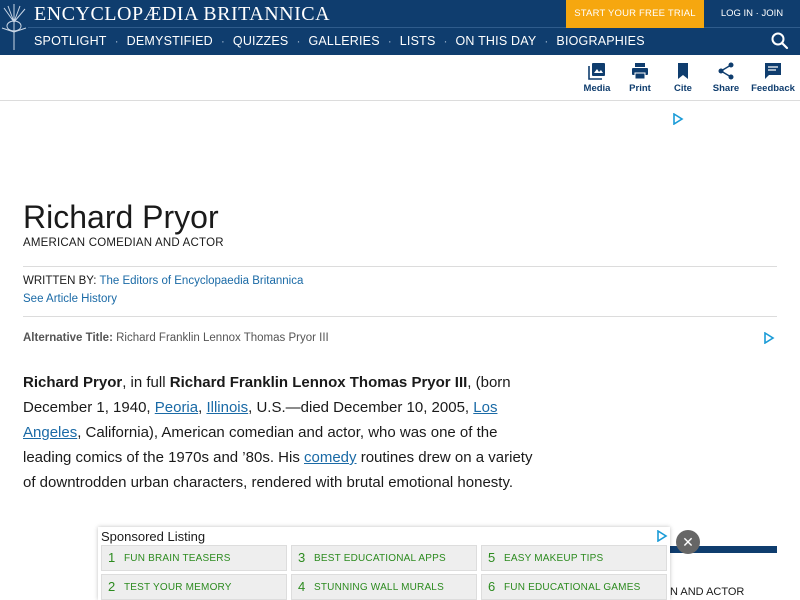 Image resolution: width=800 pixels, height=600 pixels. Describe the element at coordinates (492, 557) in the screenshot. I see `sponsored-item-number: 5` at that location.